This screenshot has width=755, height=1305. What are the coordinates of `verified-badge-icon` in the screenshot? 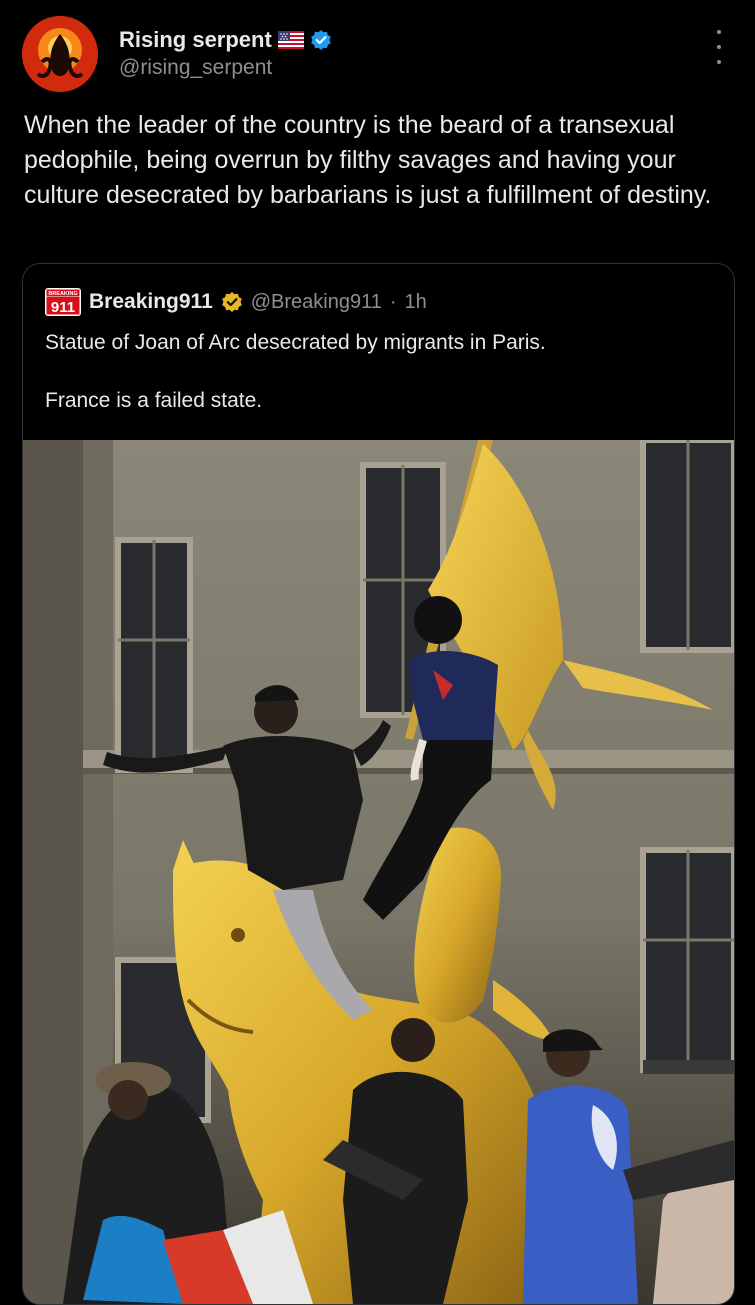 It's located at (321, 40).